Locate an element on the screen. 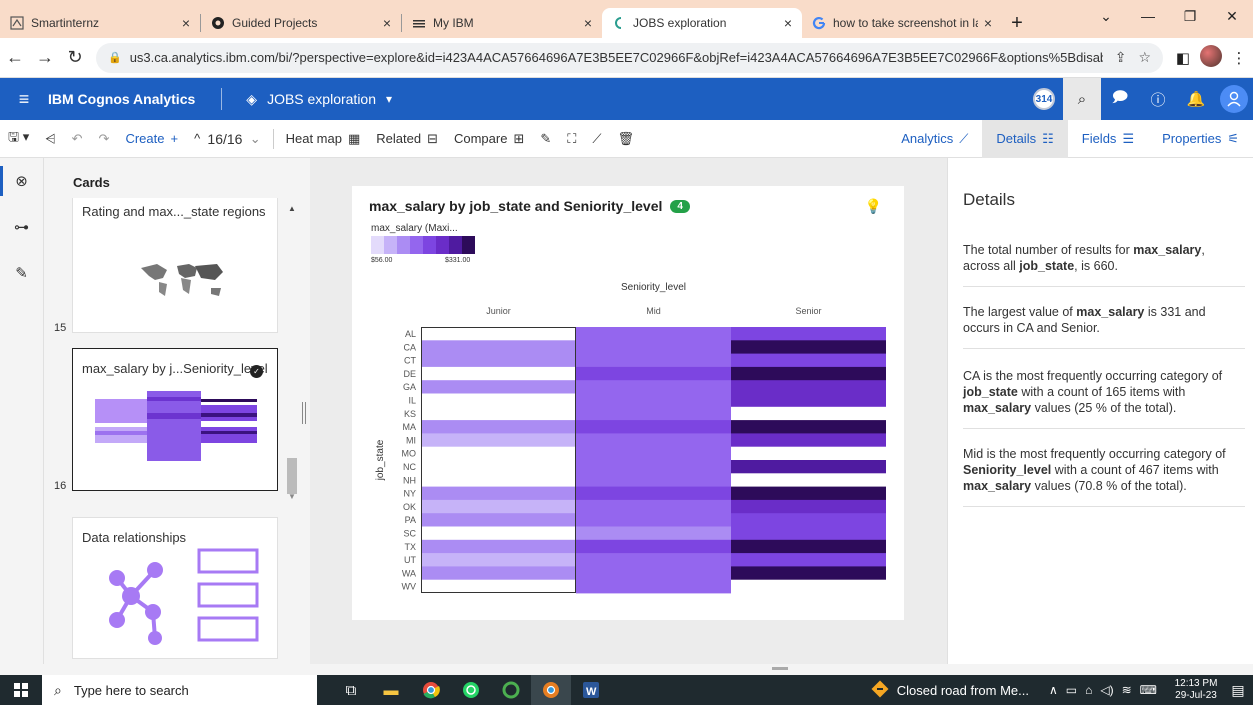  chevron-up-icon: ∧ is located at coordinates (1053, 690).